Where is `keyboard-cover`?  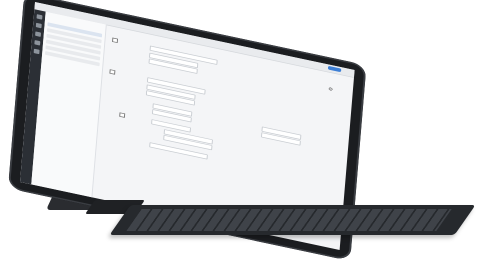
keyboard-cover is located at coordinates (292, 220).